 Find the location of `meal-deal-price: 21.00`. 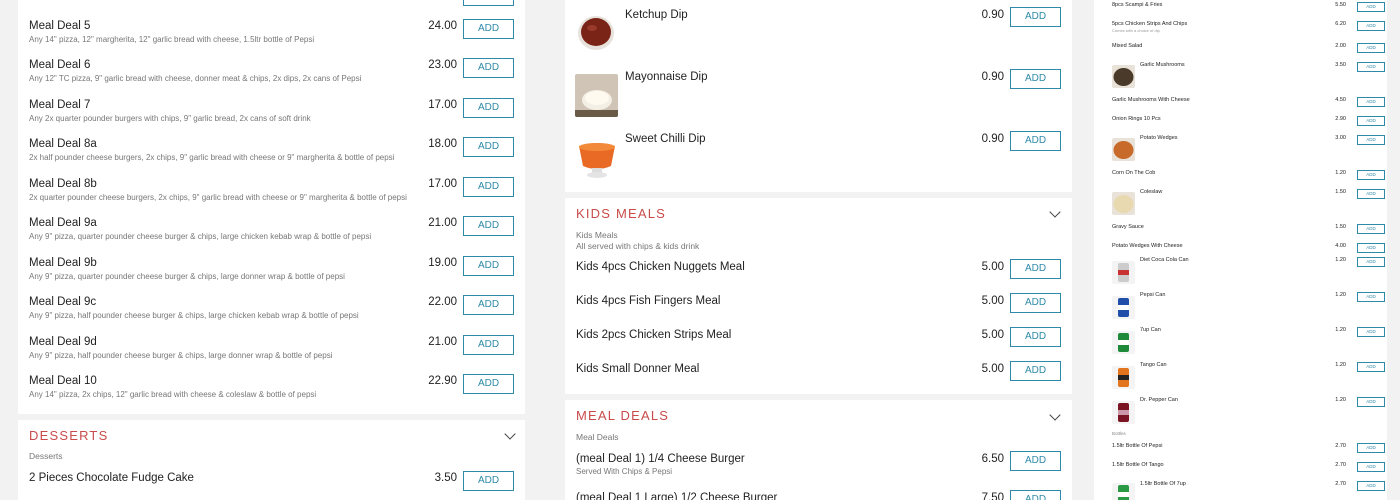

meal-deal-price: 21.00 is located at coordinates (442, 342).